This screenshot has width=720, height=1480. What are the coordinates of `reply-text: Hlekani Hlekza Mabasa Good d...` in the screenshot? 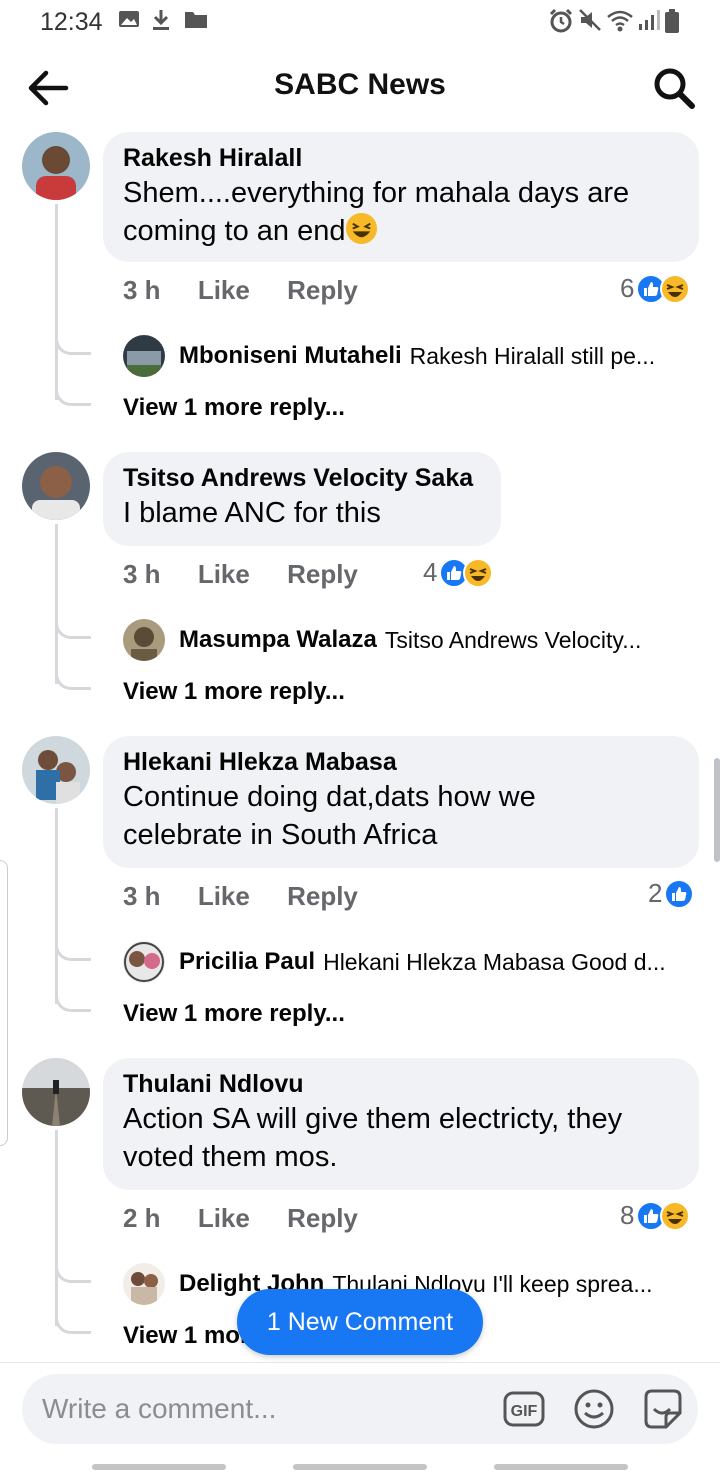 It's located at (494, 961).